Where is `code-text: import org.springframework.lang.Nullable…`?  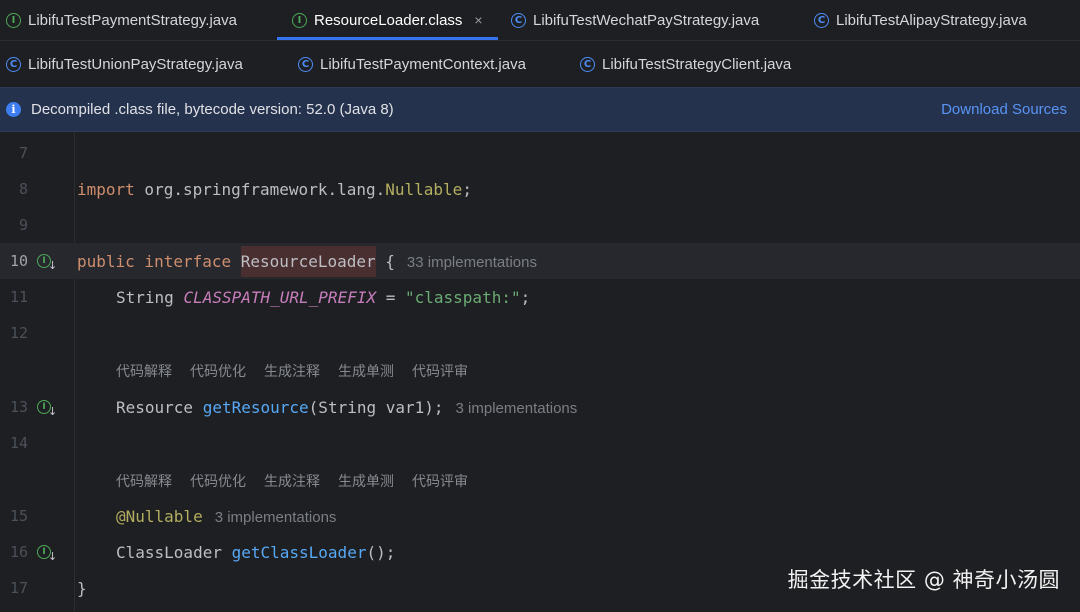 code-text: import org.springframework.lang.Nullable… is located at coordinates (274, 189).